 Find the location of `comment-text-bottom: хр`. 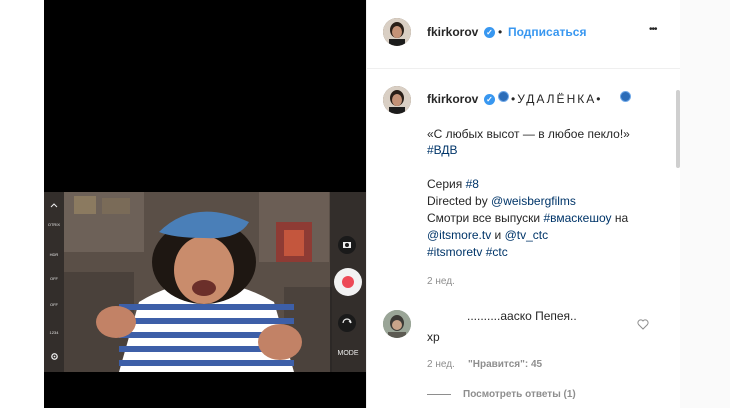

comment-text-bottom: хр is located at coordinates (433, 337).